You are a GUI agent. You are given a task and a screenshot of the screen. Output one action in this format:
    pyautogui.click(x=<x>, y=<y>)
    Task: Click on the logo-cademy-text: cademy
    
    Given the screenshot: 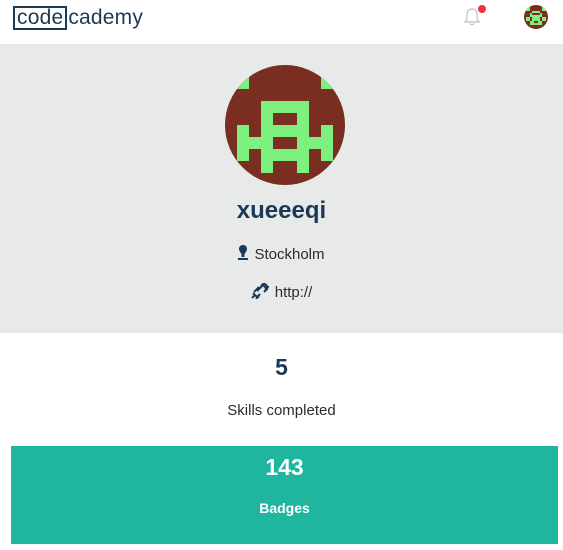 What is the action you would take?
    pyautogui.click(x=106, y=17)
    